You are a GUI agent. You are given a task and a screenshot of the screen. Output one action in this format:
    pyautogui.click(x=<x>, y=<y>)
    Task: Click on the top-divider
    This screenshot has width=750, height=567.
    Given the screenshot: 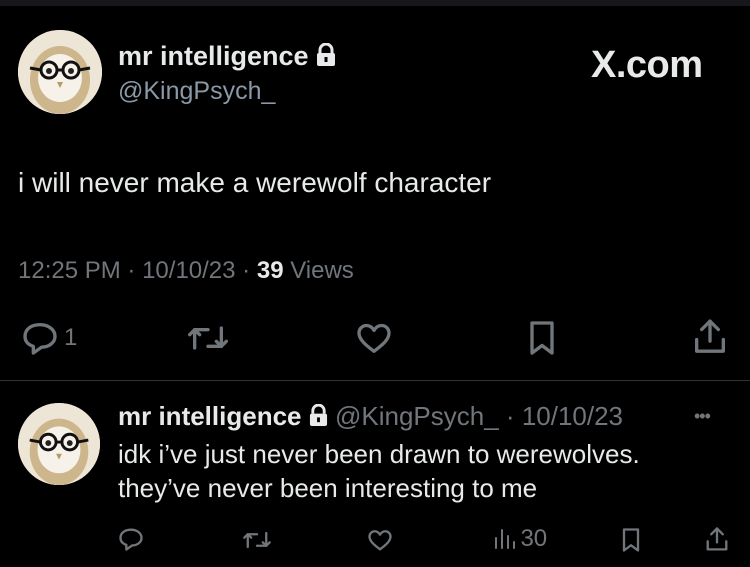 What is the action you would take?
    pyautogui.click(x=375, y=3)
    